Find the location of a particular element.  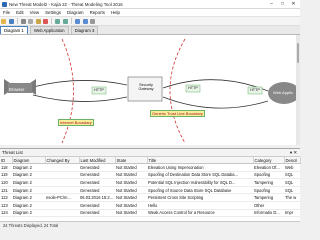

toolbar is located at coordinates (150, 21).